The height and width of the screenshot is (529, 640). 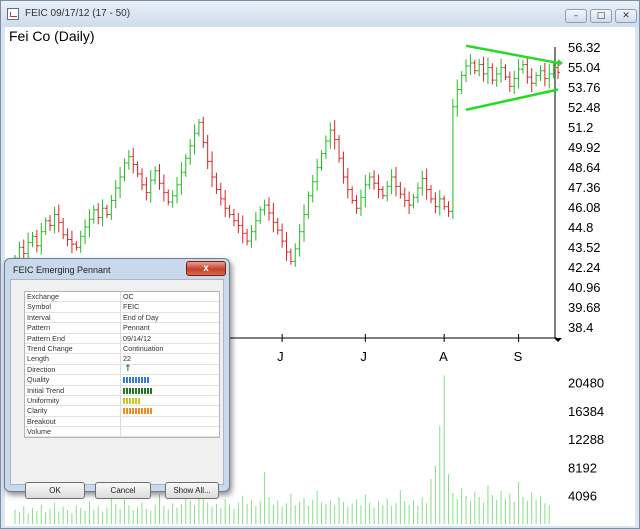 What do you see at coordinates (136, 328) in the screenshot?
I see `property-value: Pennant` at bounding box center [136, 328].